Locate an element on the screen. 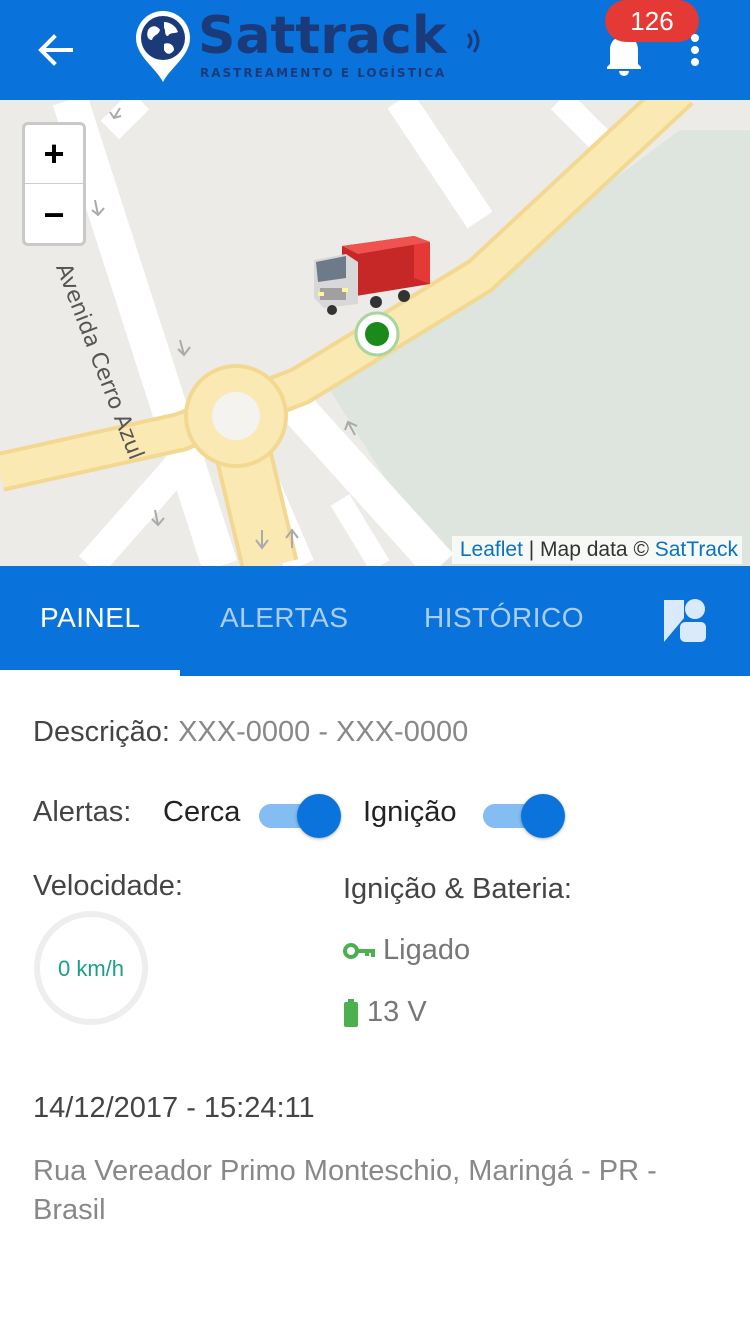 This screenshot has height=1334, width=750. signal-waves-icon is located at coordinates (473, 41).